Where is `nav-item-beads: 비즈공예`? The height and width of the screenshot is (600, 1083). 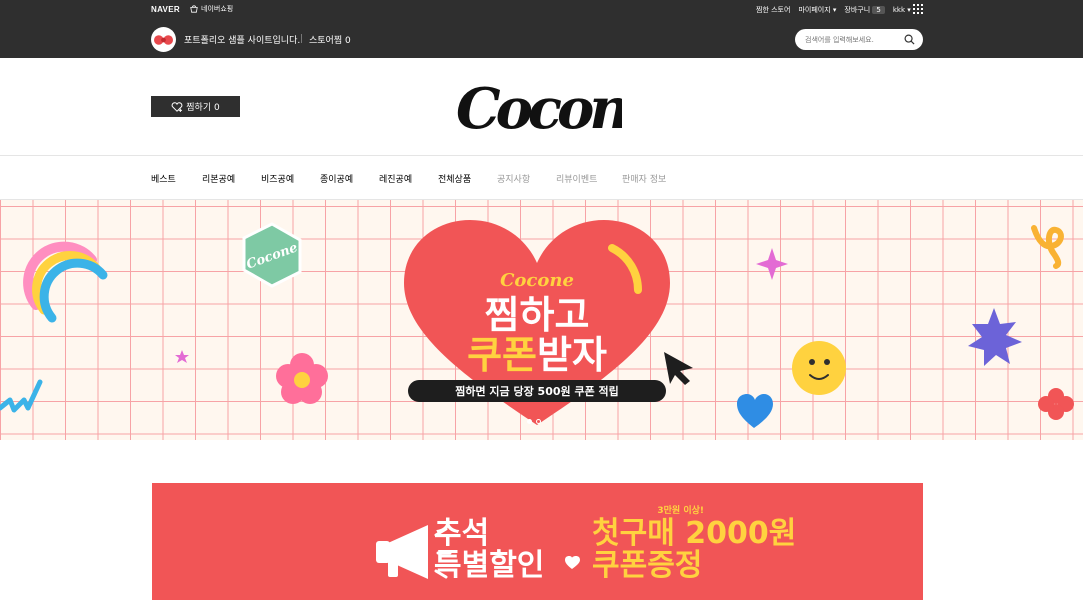
nav-item-beads: 비즈공예 is located at coordinates (290, 178).